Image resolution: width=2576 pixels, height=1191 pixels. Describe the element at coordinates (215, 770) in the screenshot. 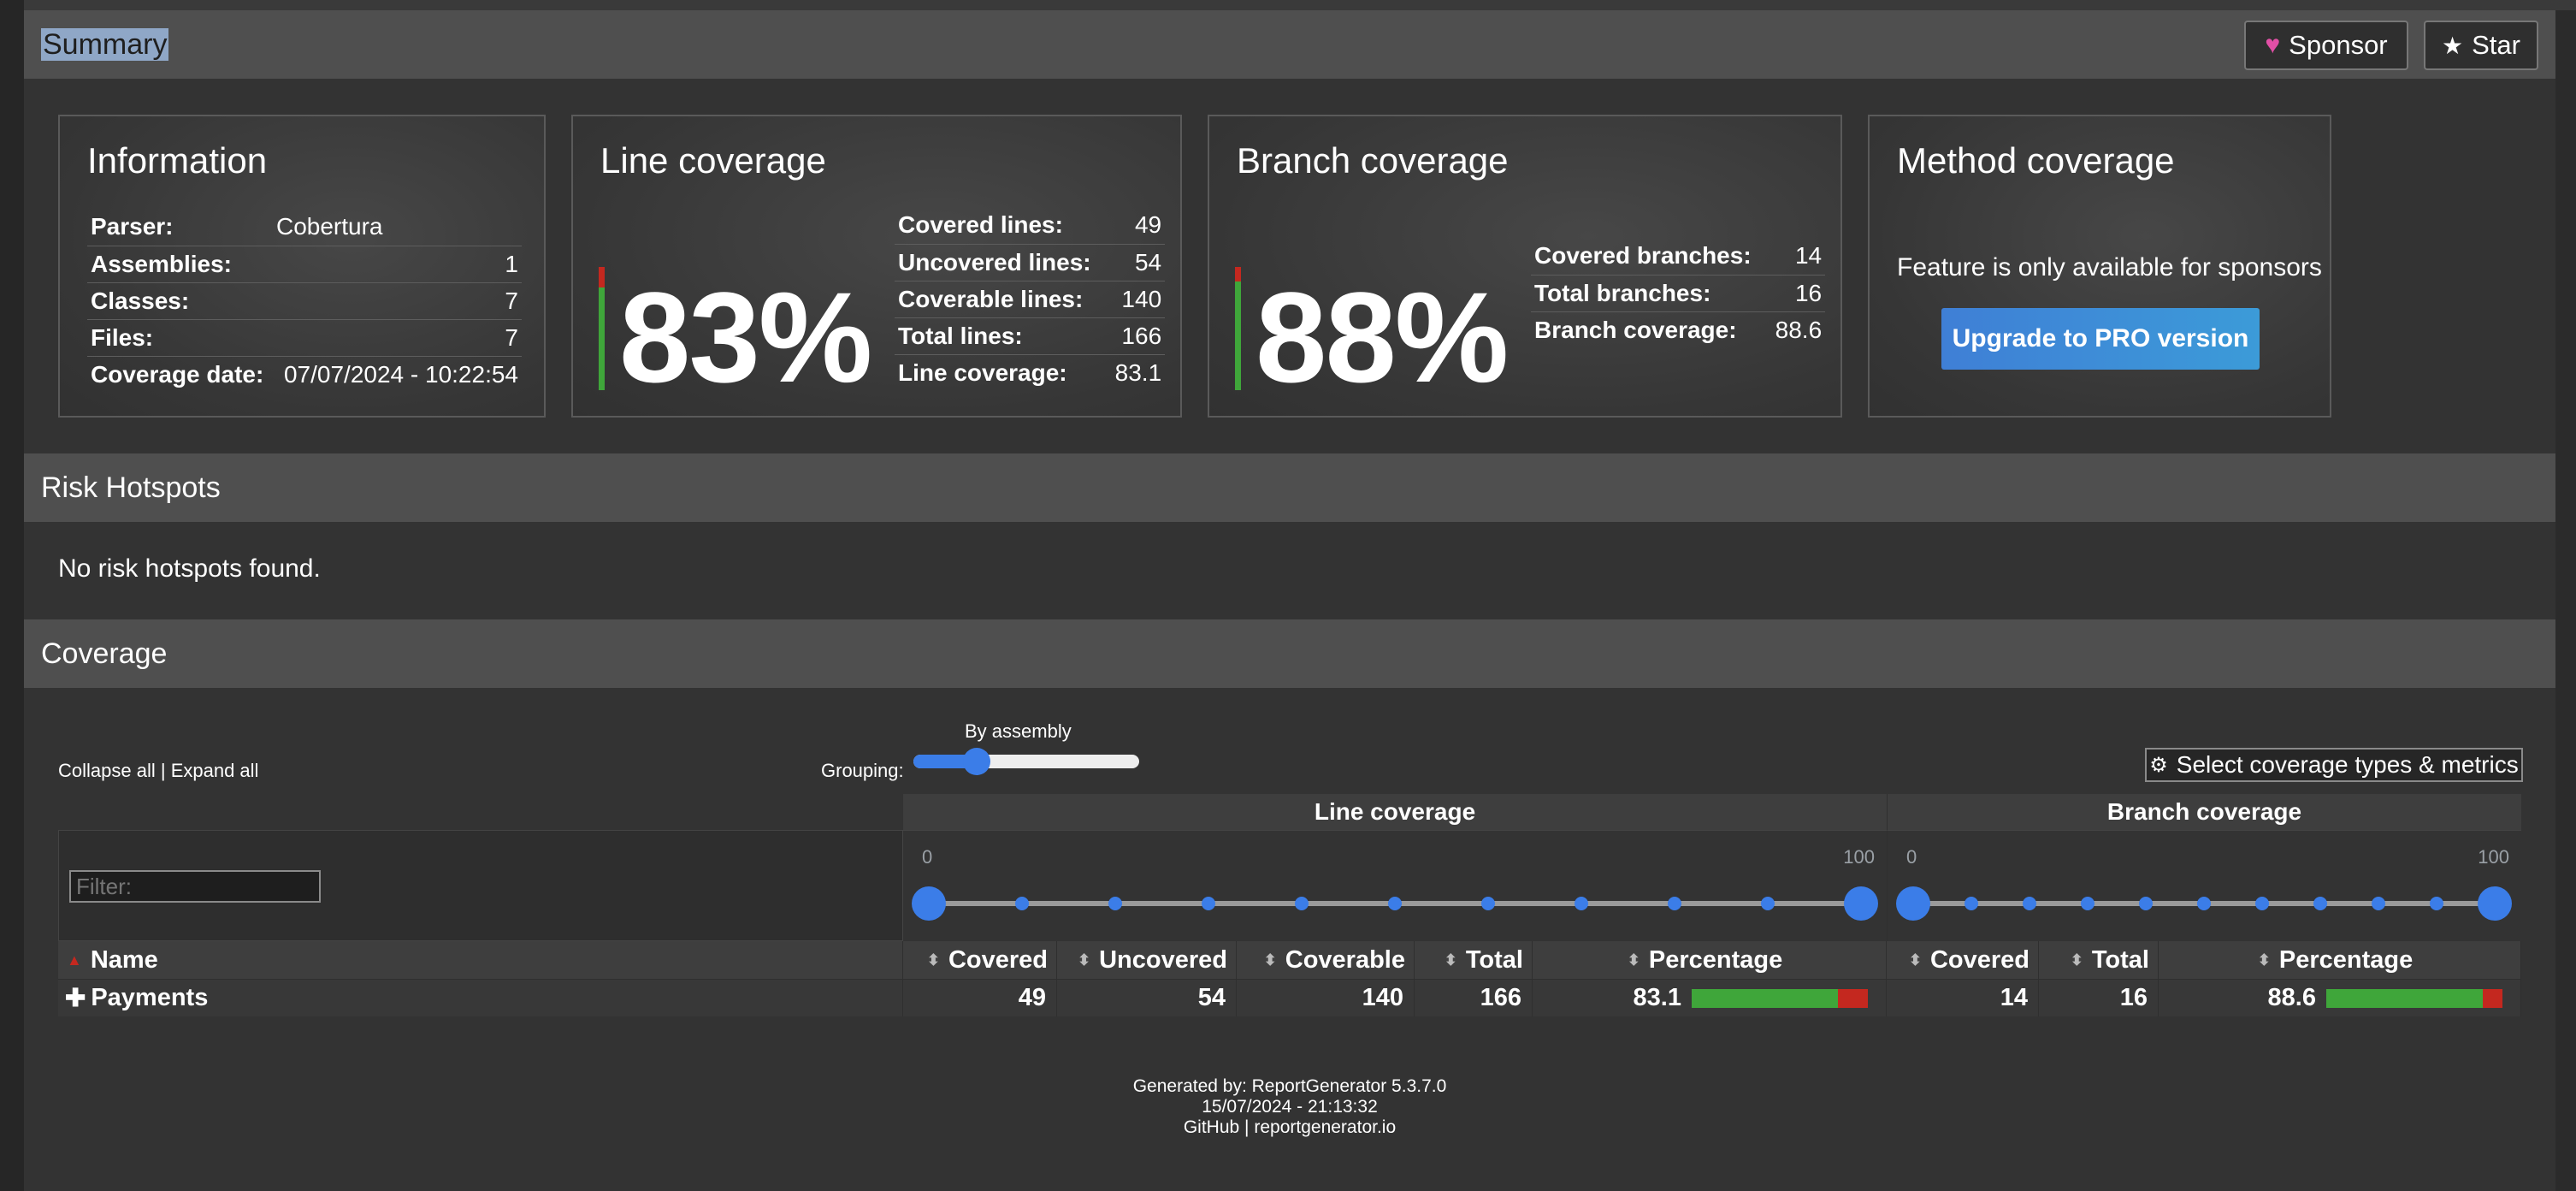

I see `expand-all-link: Expand all` at that location.